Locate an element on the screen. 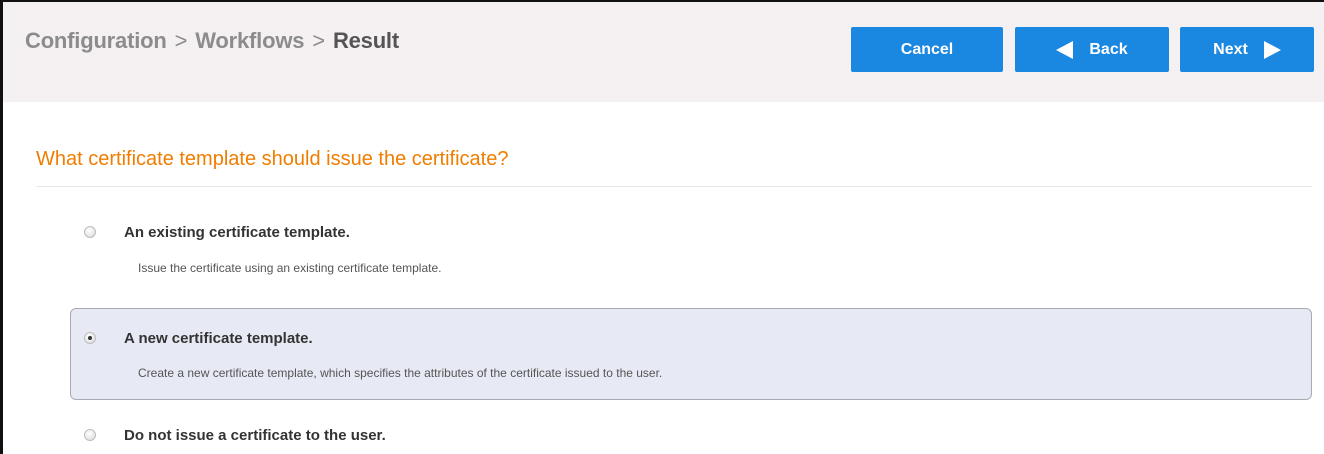 Image resolution: width=1324 pixels, height=454 pixels. radio-no-certificate is located at coordinates (90, 435).